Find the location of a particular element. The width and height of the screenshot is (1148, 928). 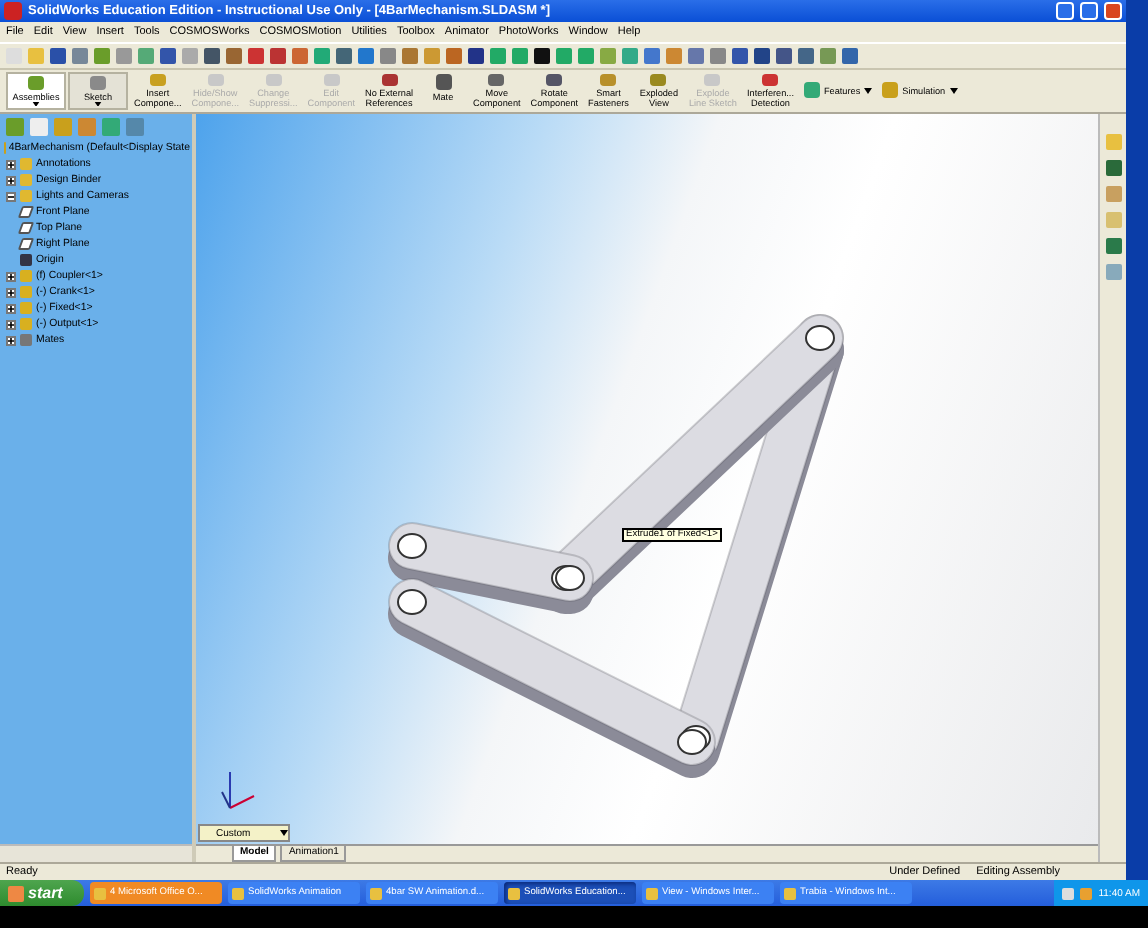

mates-icon is located at coordinates (26, 340).